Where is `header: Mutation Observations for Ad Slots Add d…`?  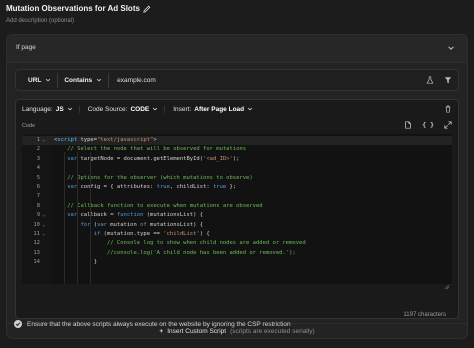 header: Mutation Observations for Ad Slots Add d… is located at coordinates (78, 14).